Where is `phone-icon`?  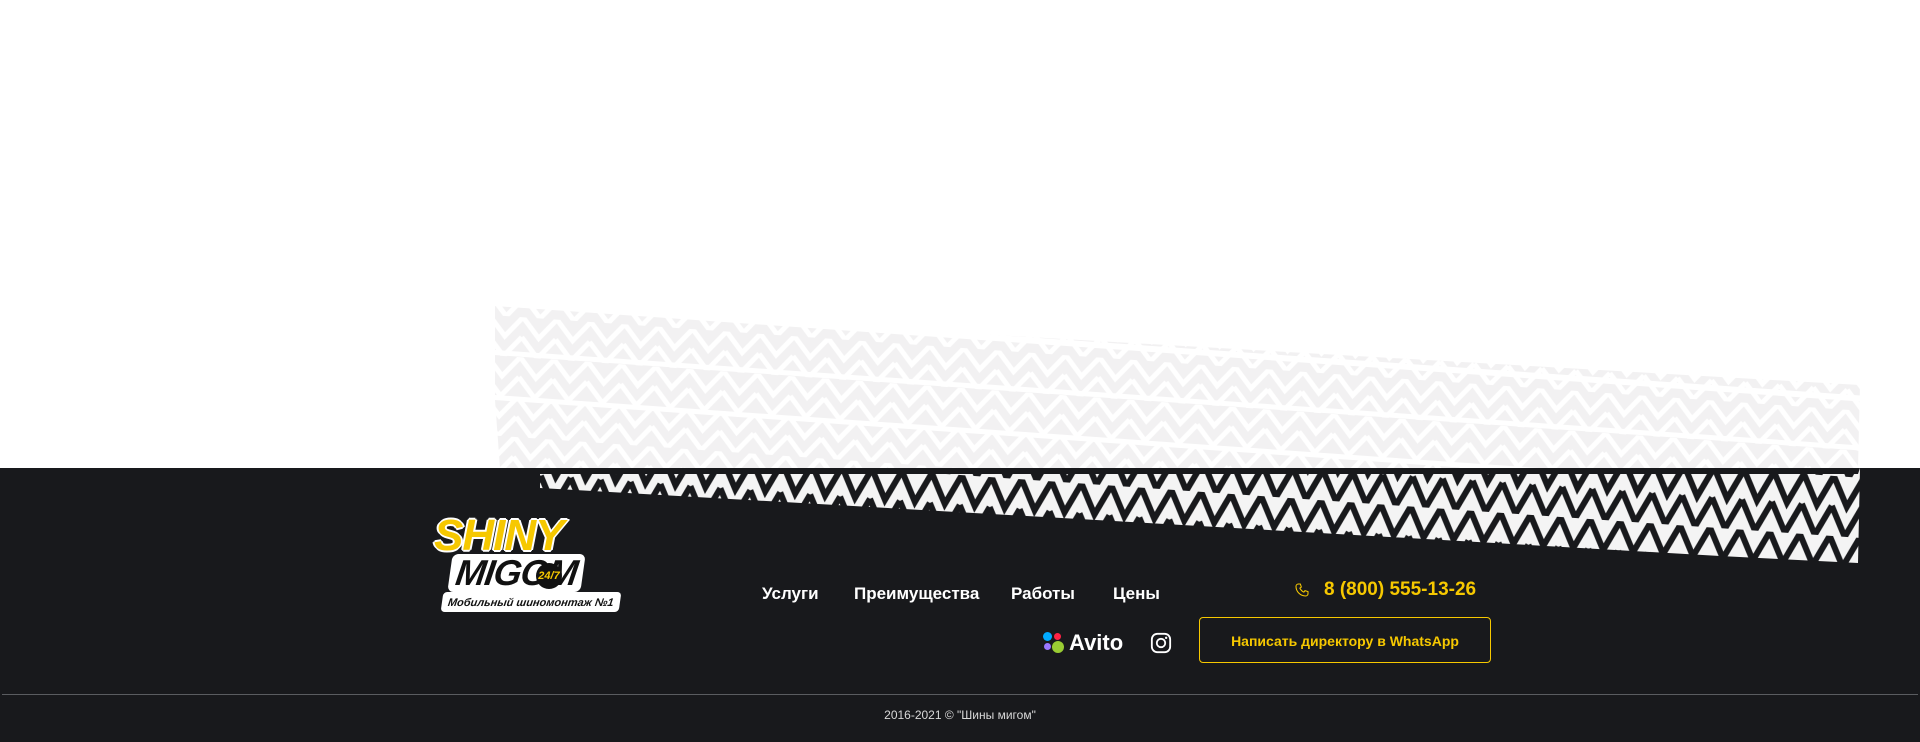 phone-icon is located at coordinates (1302, 590).